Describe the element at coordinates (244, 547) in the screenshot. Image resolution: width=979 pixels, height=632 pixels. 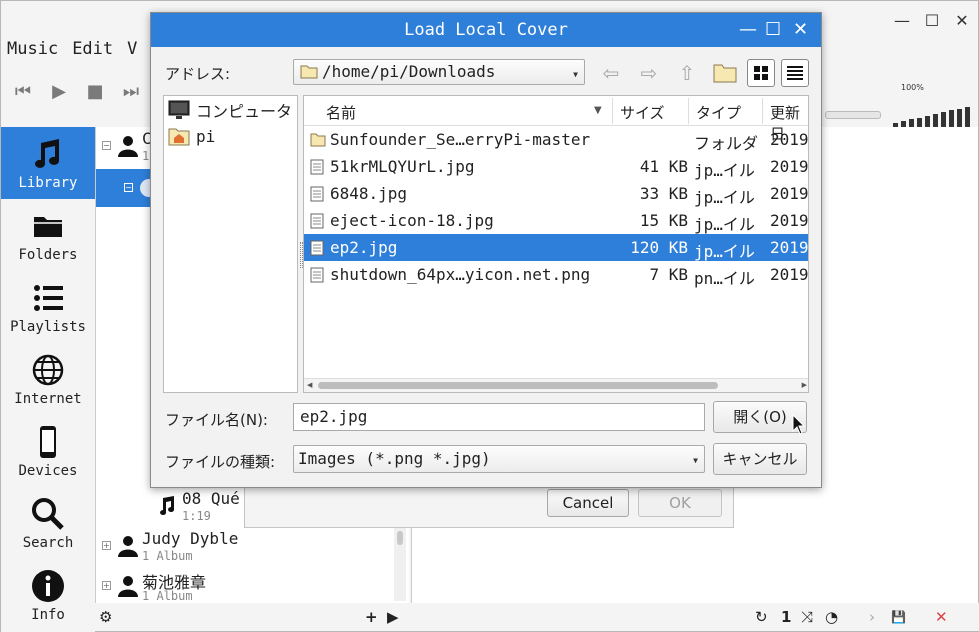
I see `tree-row: + Judy Dyble 1 Album` at that location.